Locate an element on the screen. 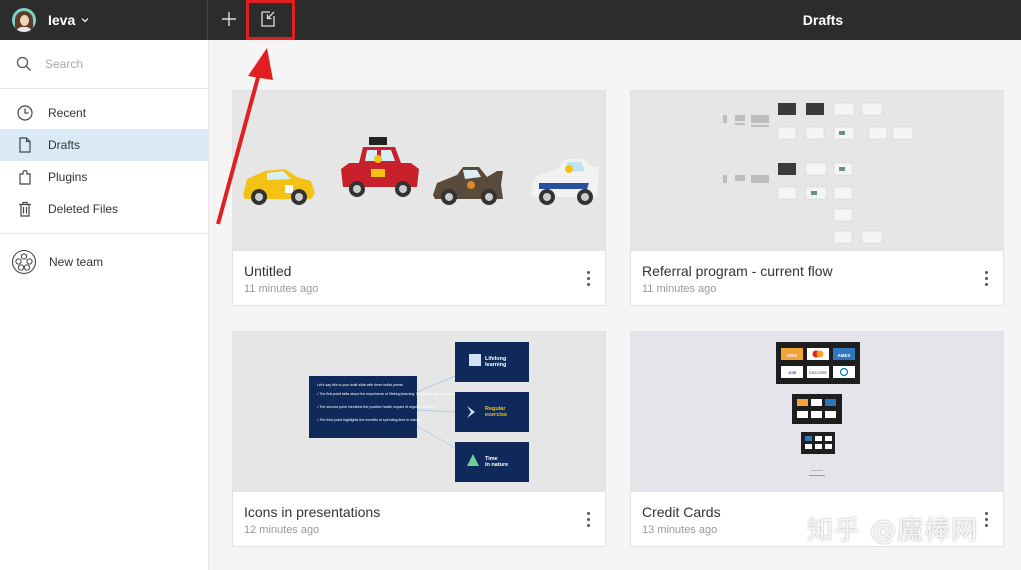 The width and height of the screenshot is (1021, 570). slide-card-title: exercise is located at coordinates (496, 415).